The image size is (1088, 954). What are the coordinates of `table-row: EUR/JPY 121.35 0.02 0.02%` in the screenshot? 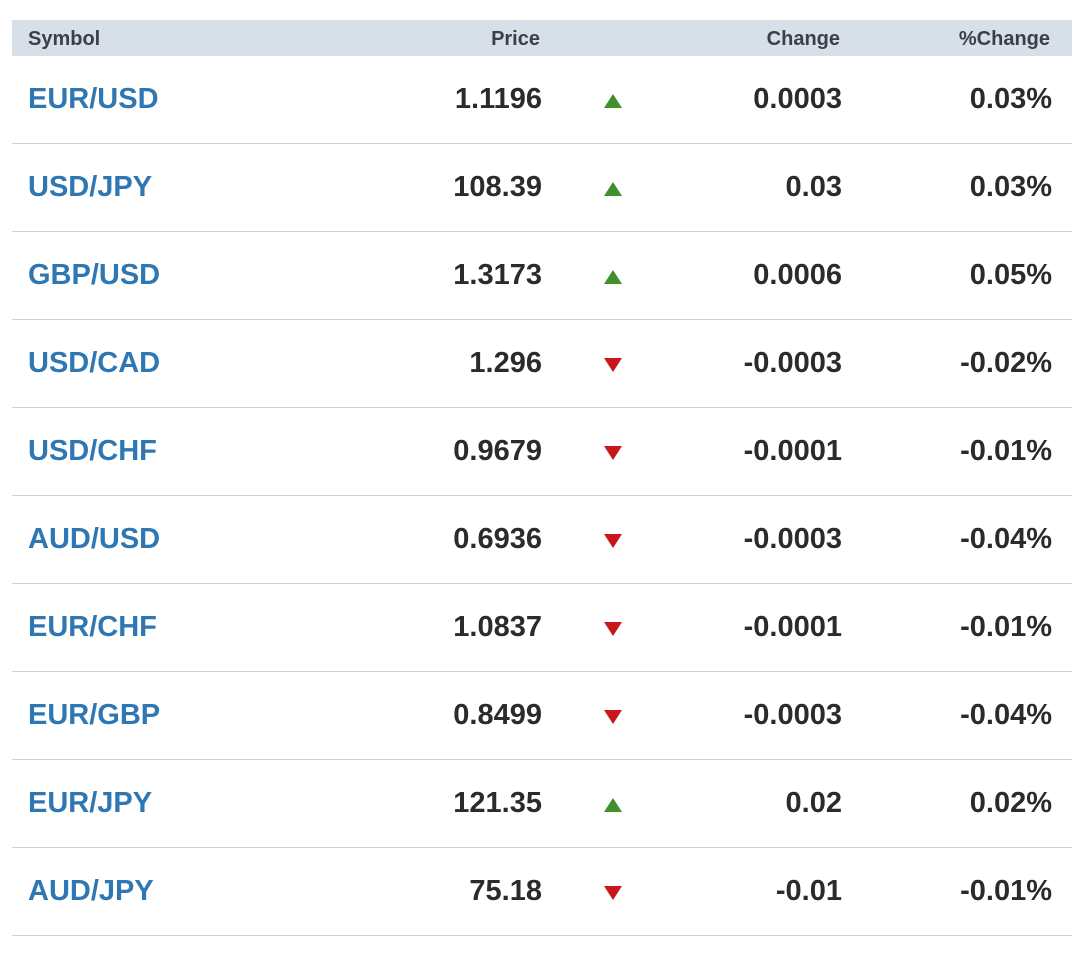 It's located at (542, 804).